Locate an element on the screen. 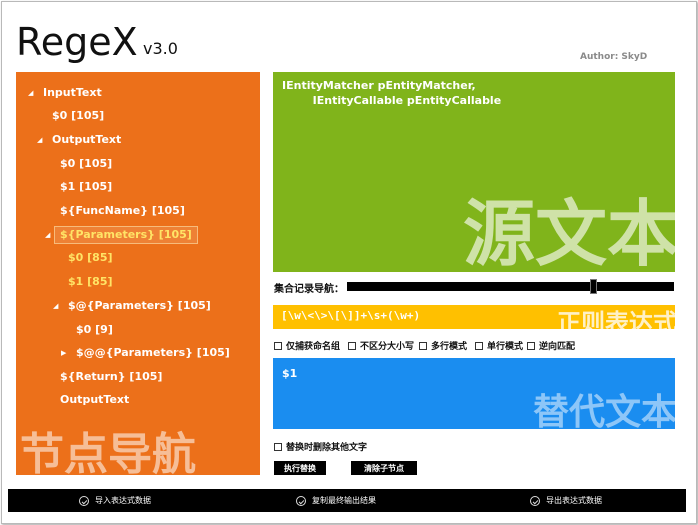 The width and height of the screenshot is (698, 525). app-version: v3.0 is located at coordinates (160, 48).